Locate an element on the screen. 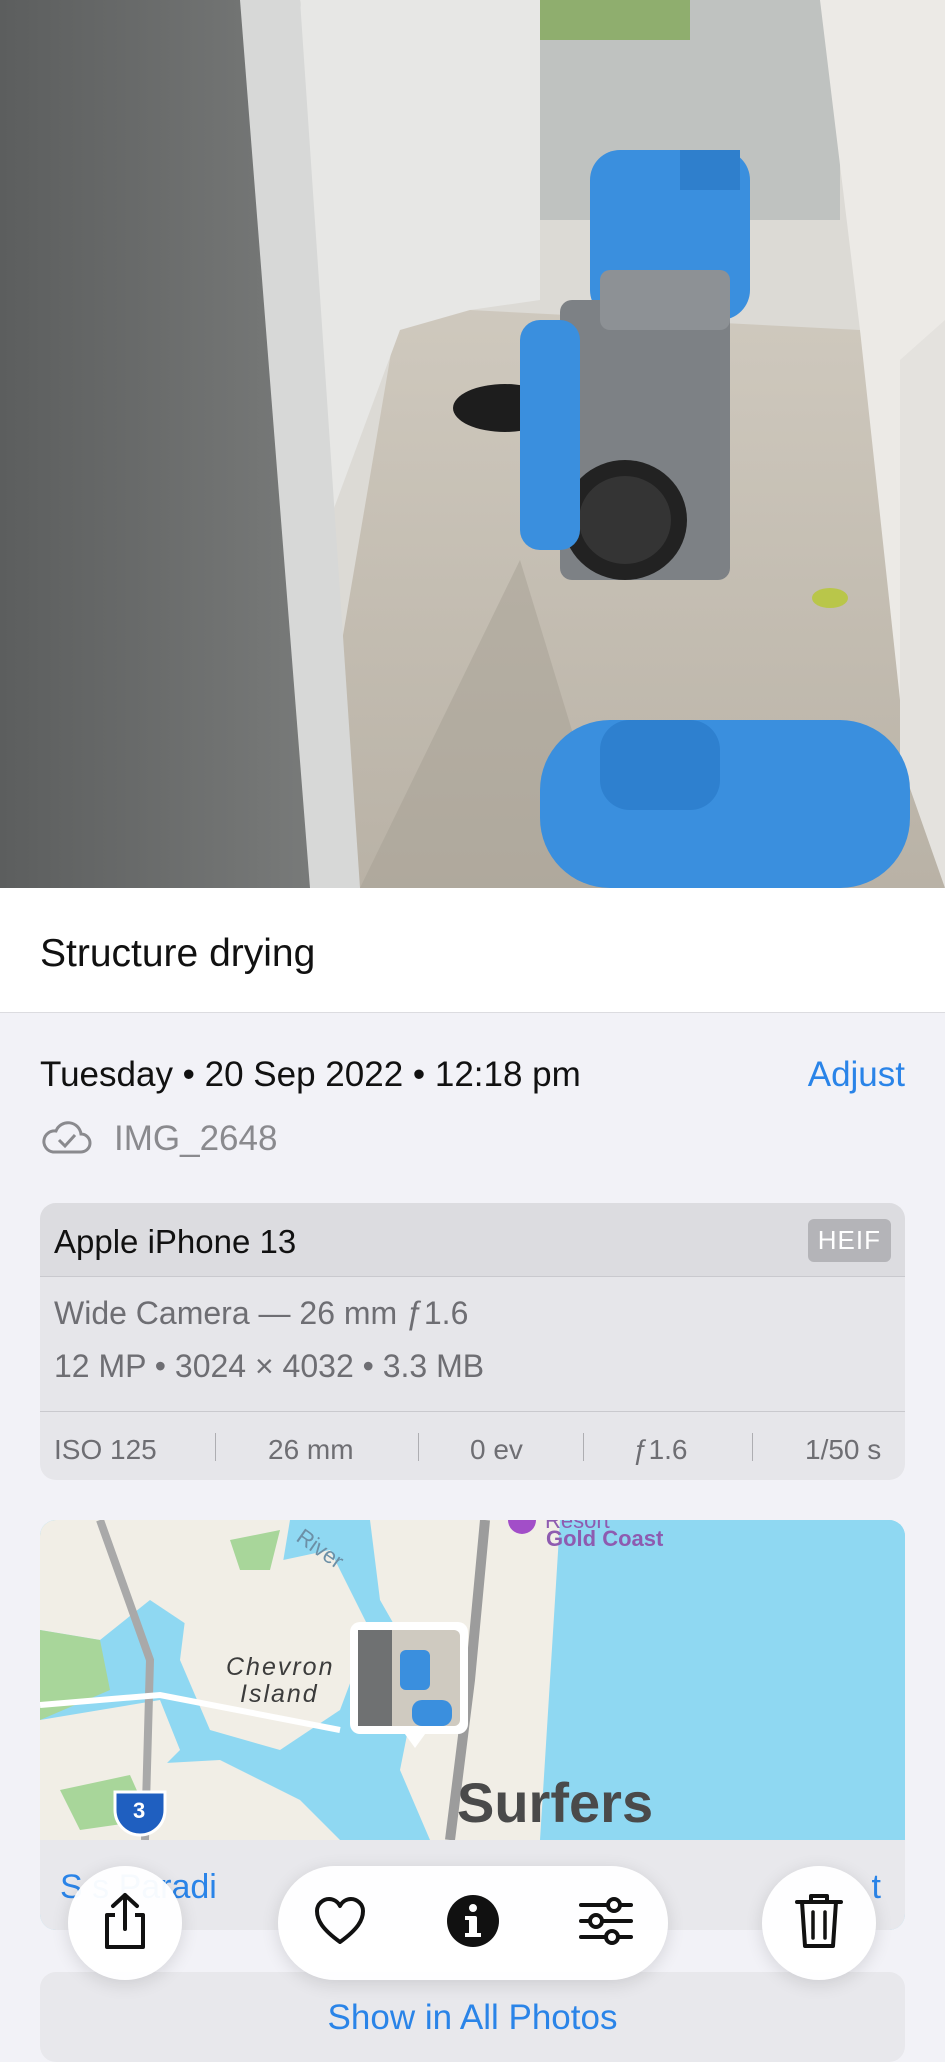 This screenshot has height=2062, width=945. device-name: Apple iPhone 13 is located at coordinates (175, 1241).